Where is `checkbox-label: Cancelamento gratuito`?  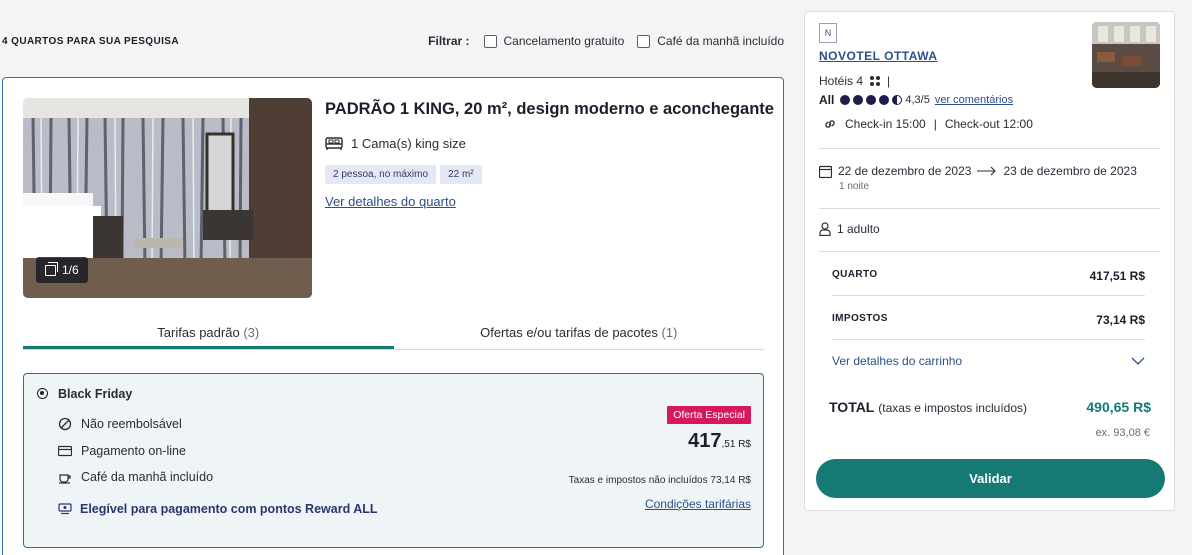 checkbox-label: Cancelamento gratuito is located at coordinates (564, 41).